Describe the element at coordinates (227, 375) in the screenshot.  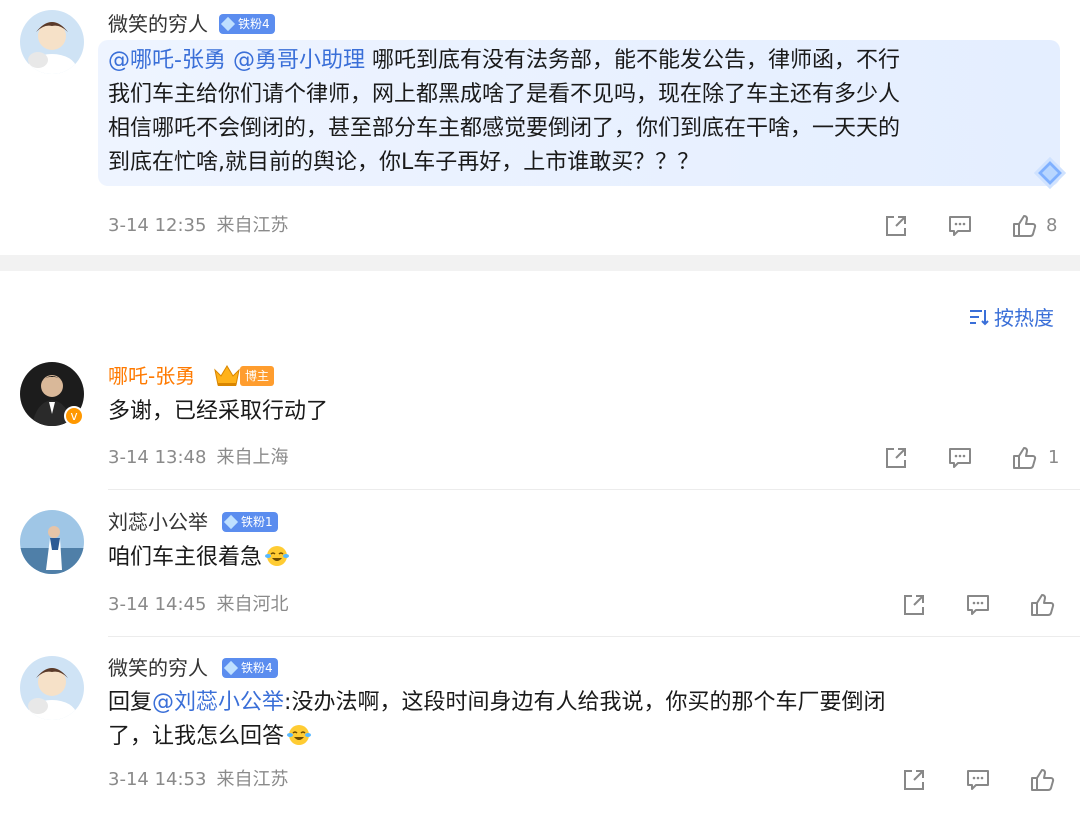
I see `crown-icon` at that location.